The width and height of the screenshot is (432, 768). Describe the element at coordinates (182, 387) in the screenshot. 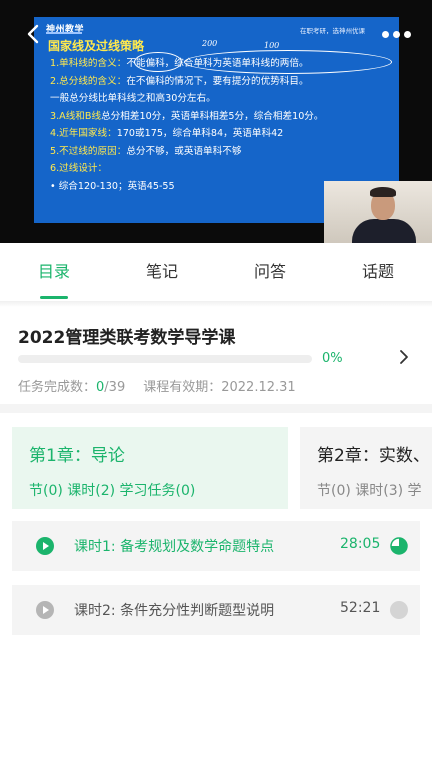

I see `validity-label: 课程有效期：` at that location.